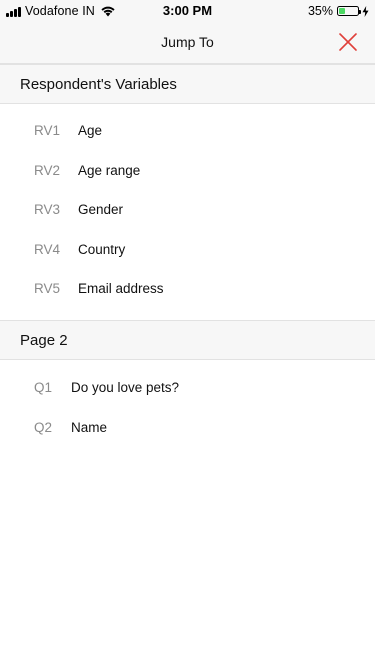 This screenshot has height=667, width=375. I want to click on item-code: RV3, so click(47, 209).